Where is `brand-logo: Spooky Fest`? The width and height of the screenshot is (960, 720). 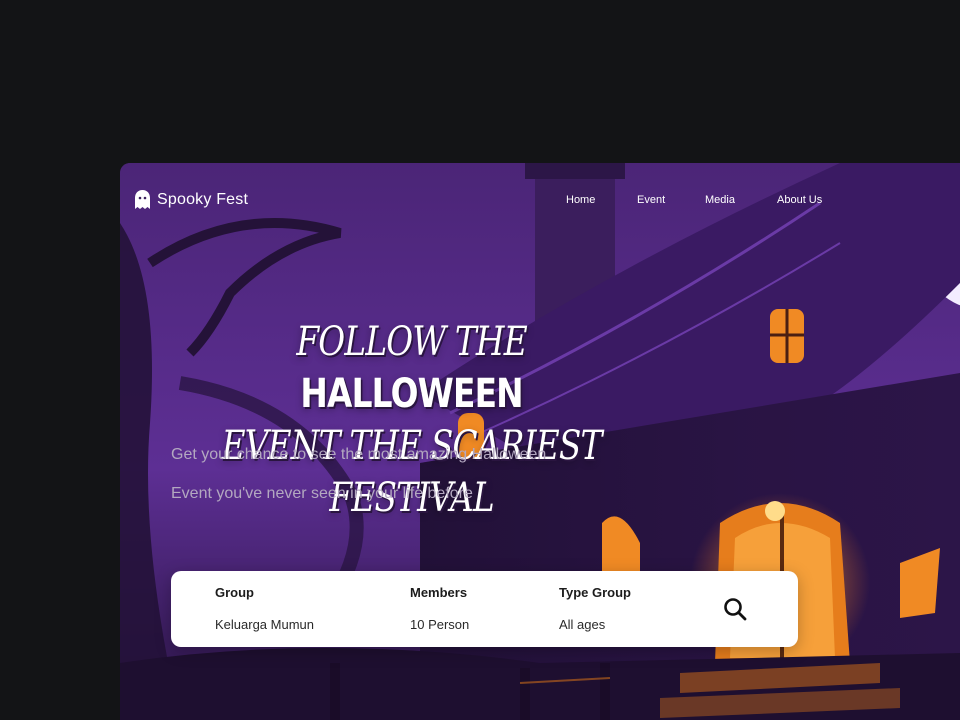
brand-logo: Spooky Fest is located at coordinates (191, 200).